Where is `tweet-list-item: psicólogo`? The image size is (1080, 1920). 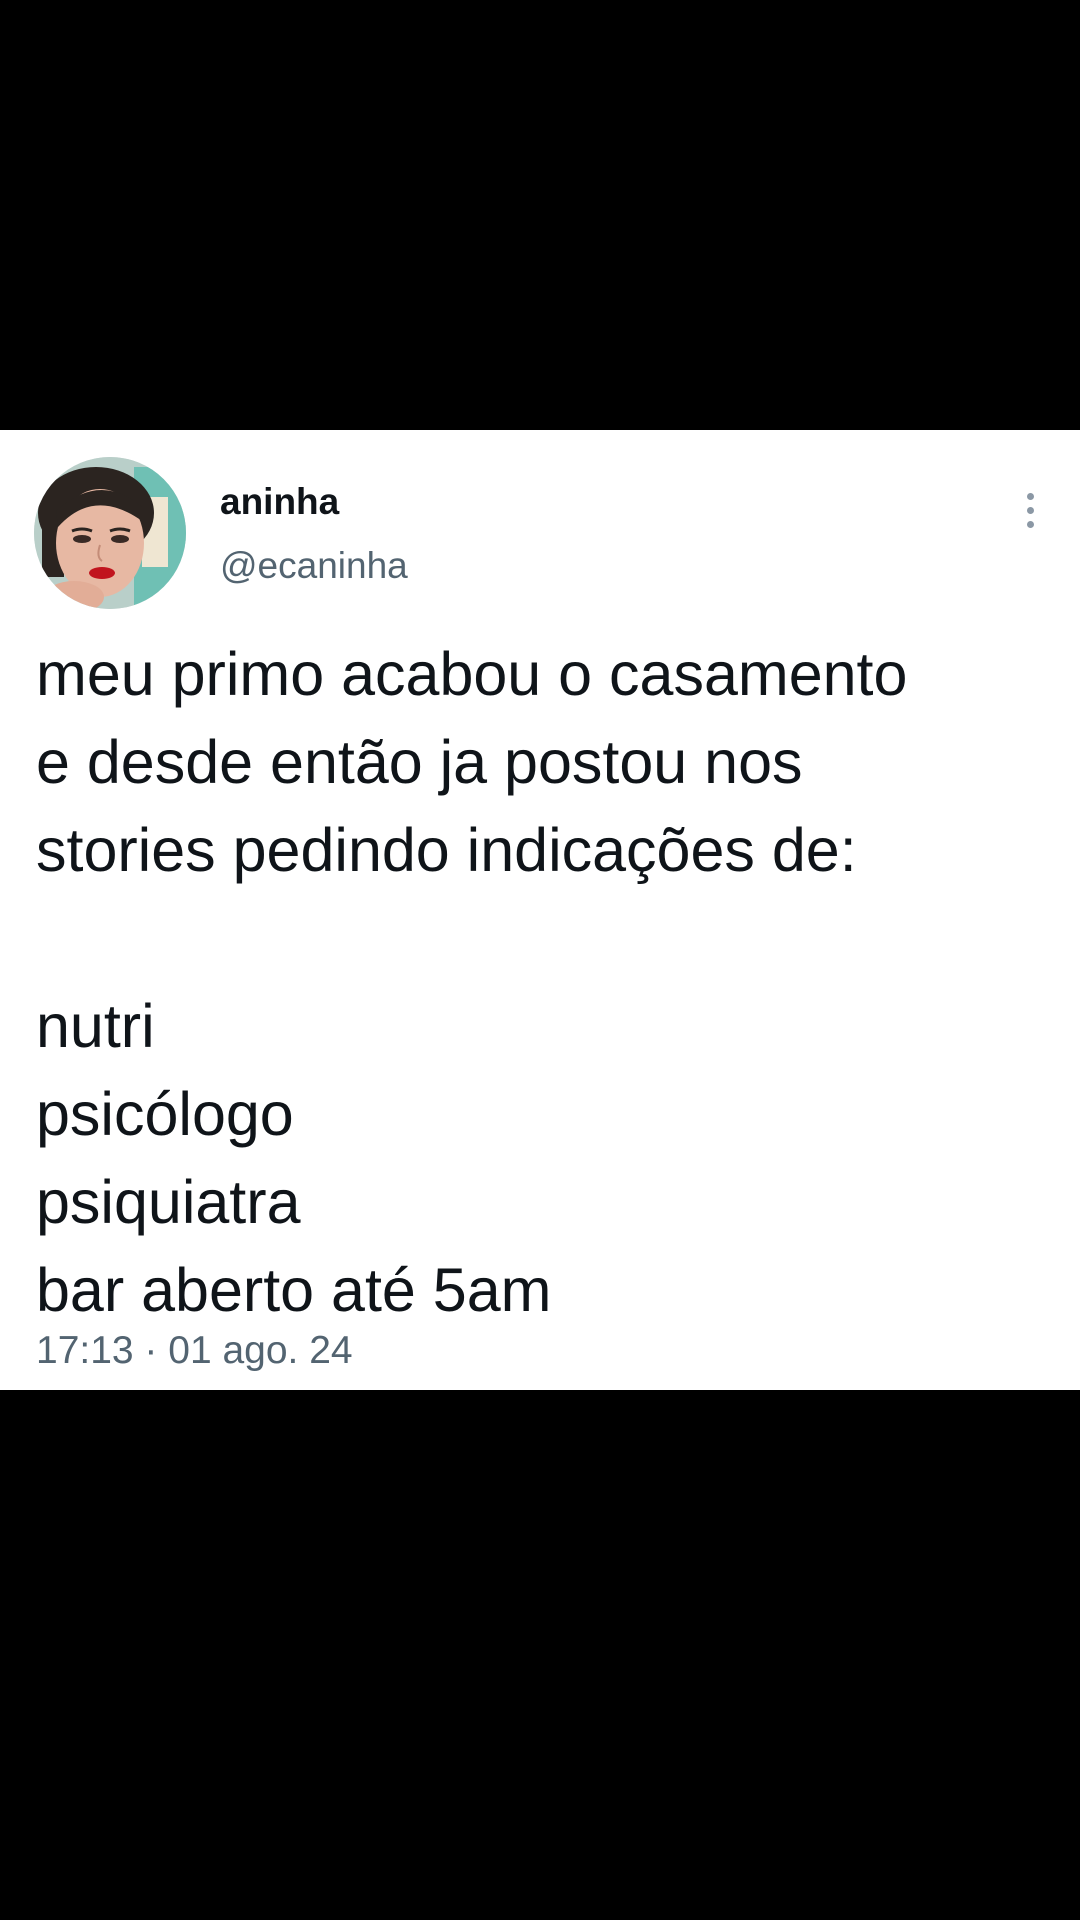
tweet-list-item: psicólogo is located at coordinates (165, 1114).